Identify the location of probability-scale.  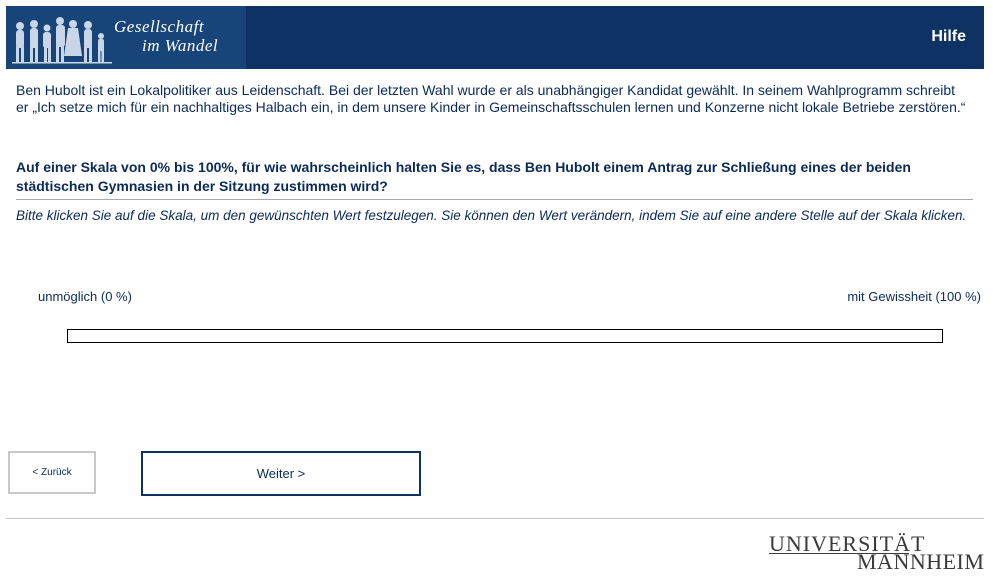
(505, 336).